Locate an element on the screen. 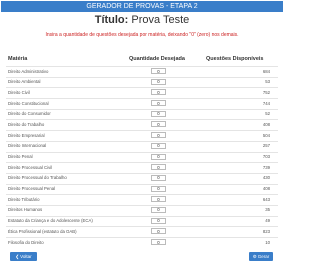 Image resolution: width=320 pixels, height=268 pixels. subject-name: Direito Empresarial is located at coordinates (26, 135).